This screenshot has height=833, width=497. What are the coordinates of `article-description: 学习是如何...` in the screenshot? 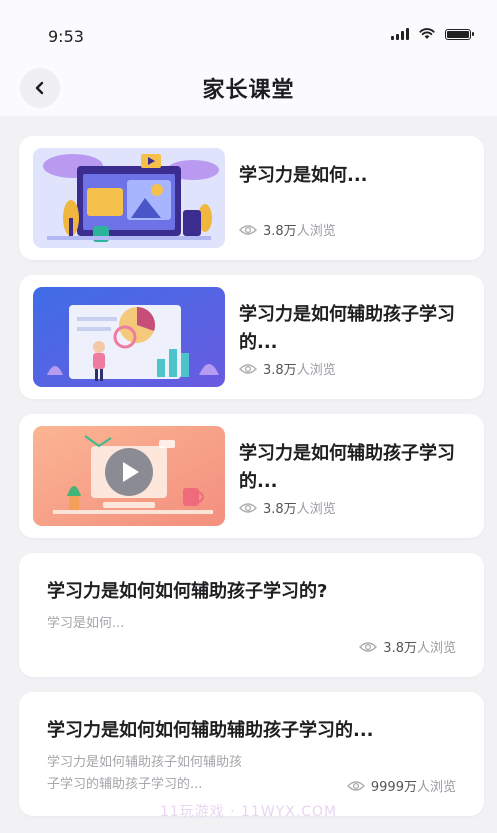 It's located at (86, 623).